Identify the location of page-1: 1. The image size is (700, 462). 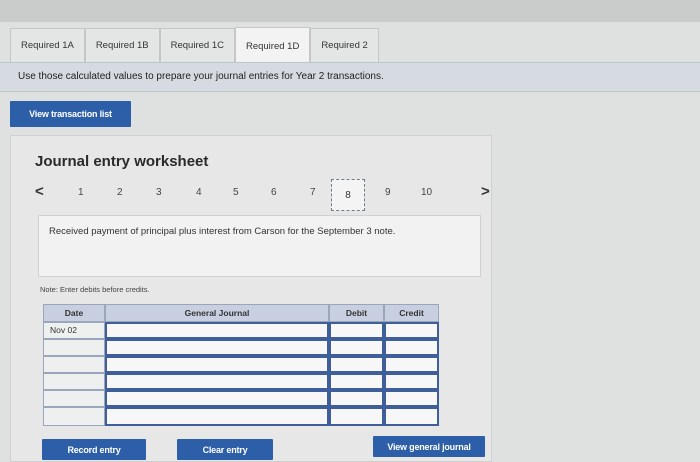
(81, 192).